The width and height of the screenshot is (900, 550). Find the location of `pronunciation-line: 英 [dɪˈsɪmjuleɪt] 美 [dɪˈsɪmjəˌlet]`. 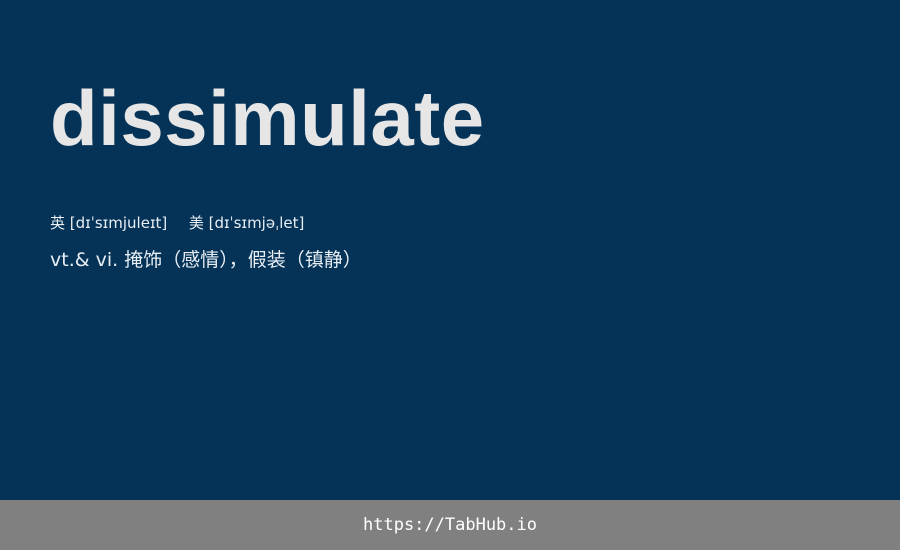

pronunciation-line: 英 [dɪˈsɪmjuleɪt] 美 [dɪˈsɪmjəˌlet] is located at coordinates (177, 223).